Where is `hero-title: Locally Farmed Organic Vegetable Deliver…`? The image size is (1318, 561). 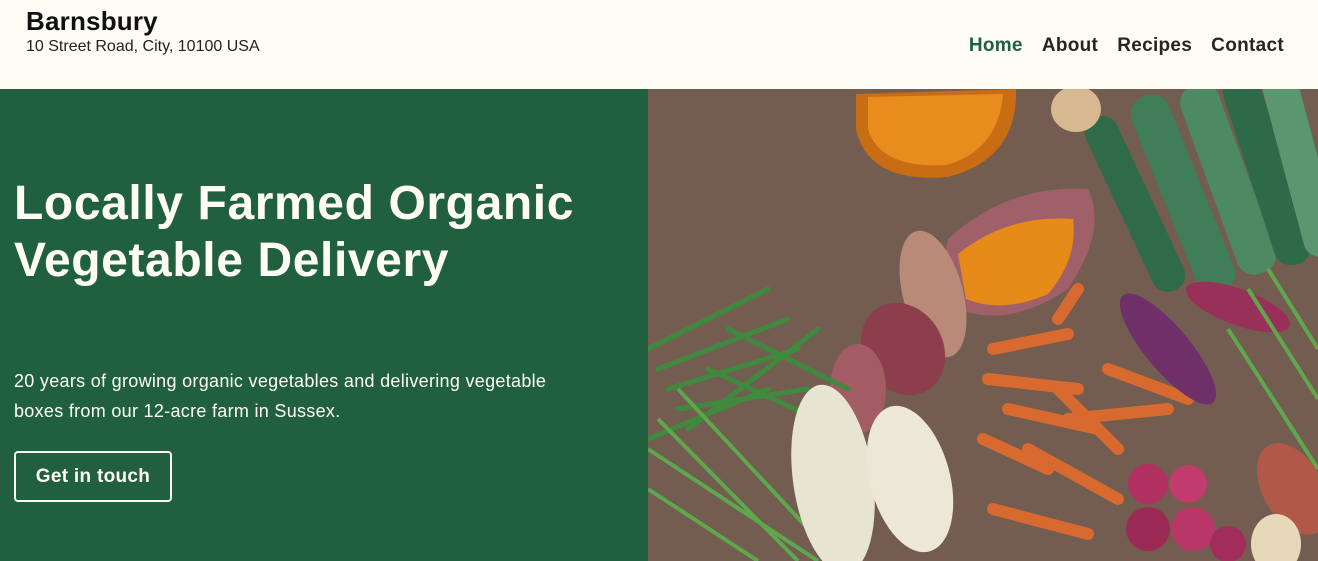
hero-title: Locally Farmed Organic Vegetable Deliver… is located at coordinates (294, 232).